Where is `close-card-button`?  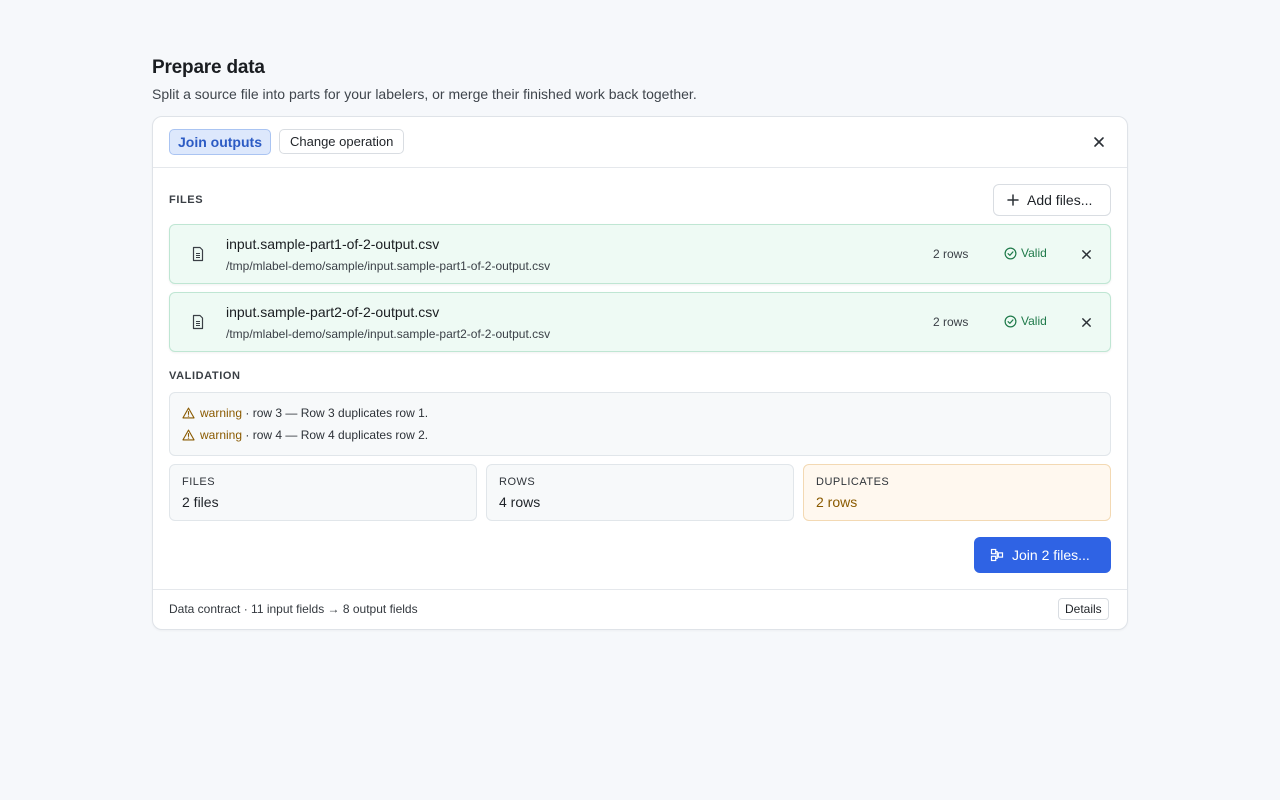
close-card-button is located at coordinates (1099, 142).